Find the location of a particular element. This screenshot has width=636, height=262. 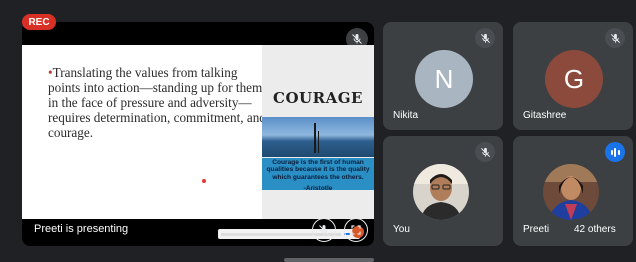

participant-name: Preeti is located at coordinates (536, 229).